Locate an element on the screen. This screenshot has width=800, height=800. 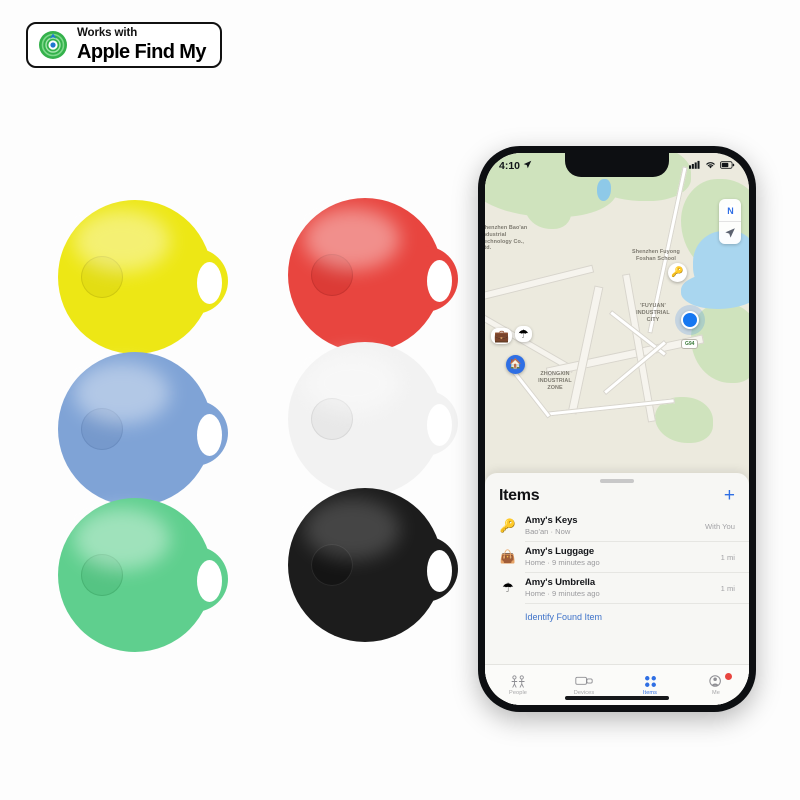
user-location-dot-icon is located at coordinates (690, 320).